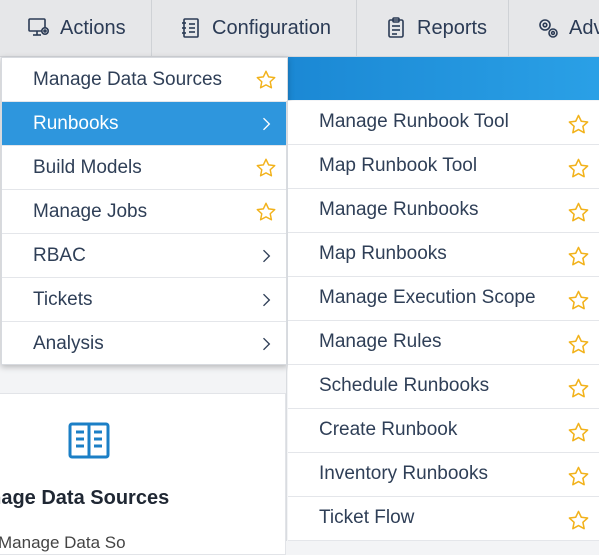  I want to click on menu-item-manage-data-sources: Manage Data Sources, so click(144, 80).